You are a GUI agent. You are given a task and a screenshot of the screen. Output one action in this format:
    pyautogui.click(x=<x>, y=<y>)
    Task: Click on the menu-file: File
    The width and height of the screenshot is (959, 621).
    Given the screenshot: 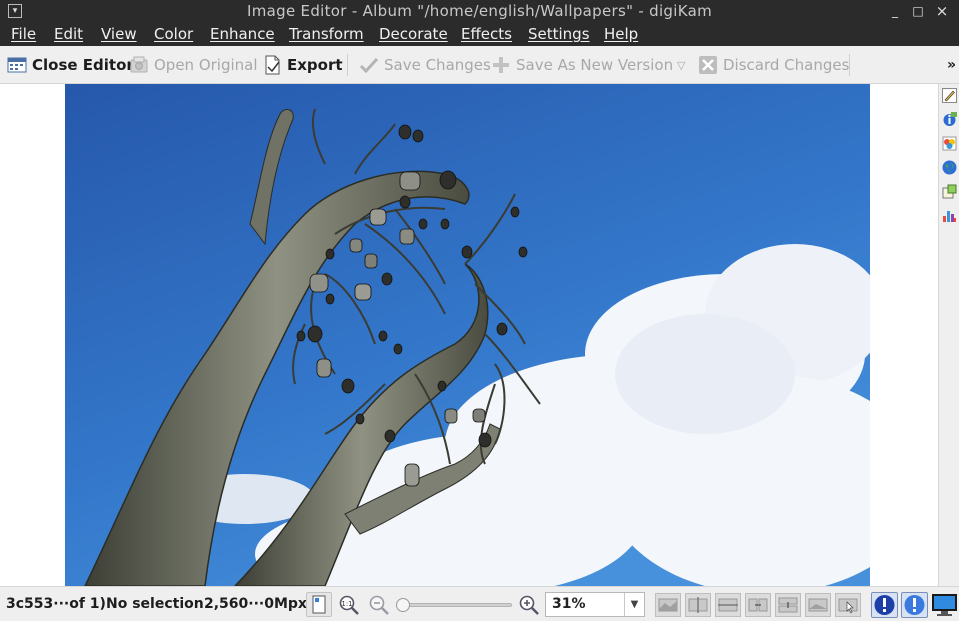 What is the action you would take?
    pyautogui.click(x=23, y=34)
    